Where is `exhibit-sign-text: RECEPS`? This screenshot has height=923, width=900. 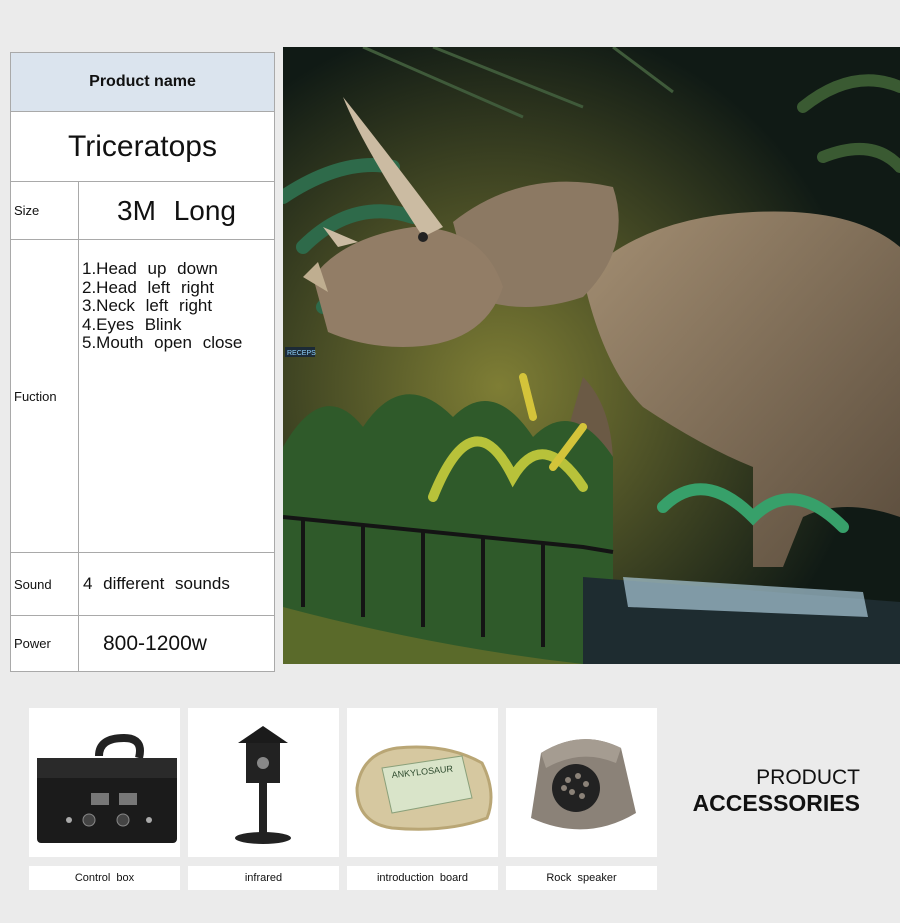
exhibit-sign-text: RECEPS is located at coordinates (301, 353).